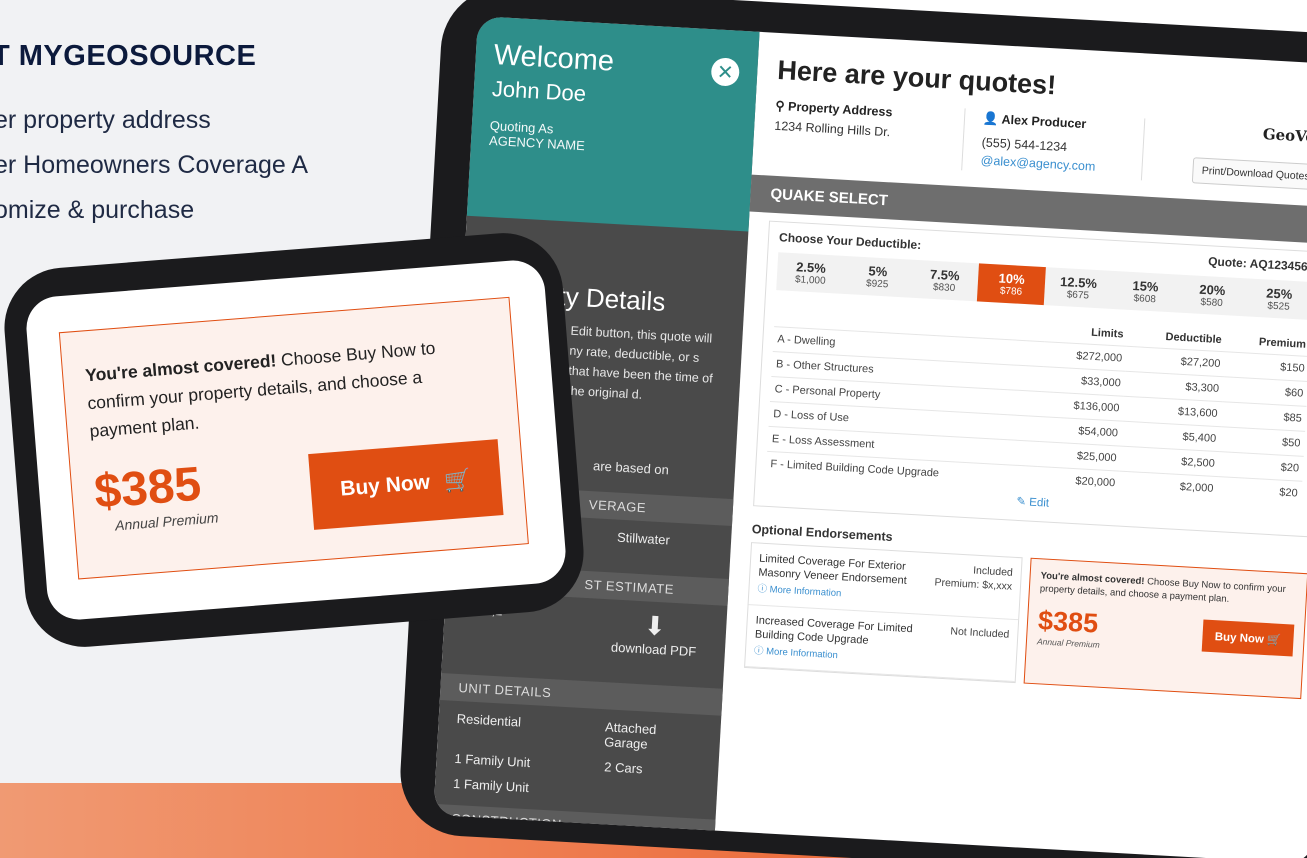 The image size is (1307, 858). What do you see at coordinates (980, 633) in the screenshot?
I see `endorsement-status: Not Included` at bounding box center [980, 633].